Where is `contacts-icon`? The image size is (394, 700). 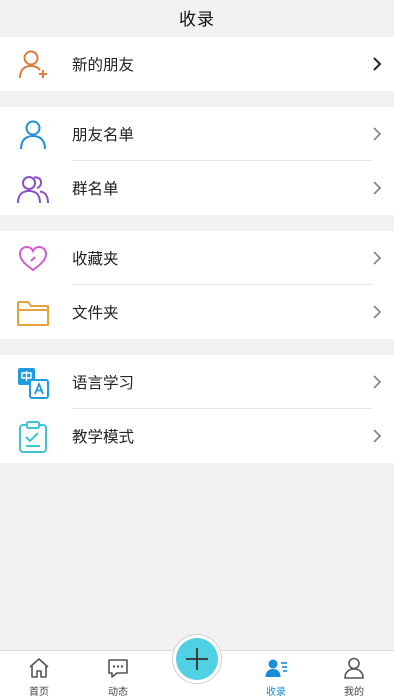 contacts-icon is located at coordinates (276, 668).